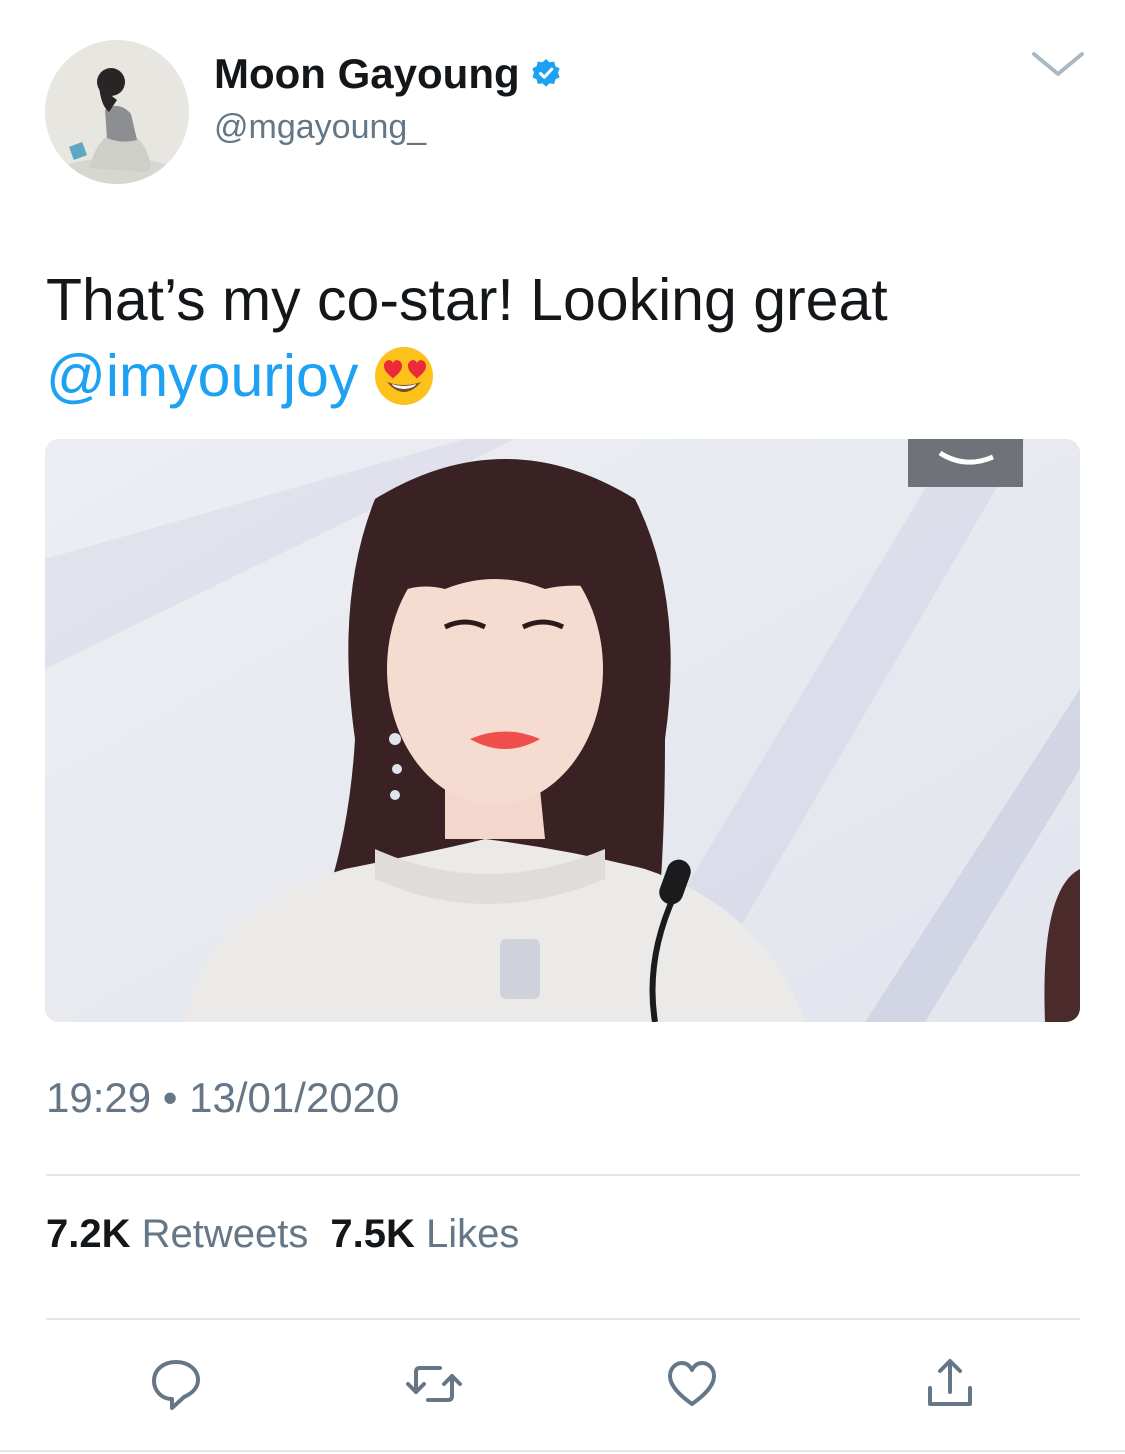 Image resolution: width=1125 pixels, height=1454 pixels. I want to click on divider-bottom, so click(563, 1319).